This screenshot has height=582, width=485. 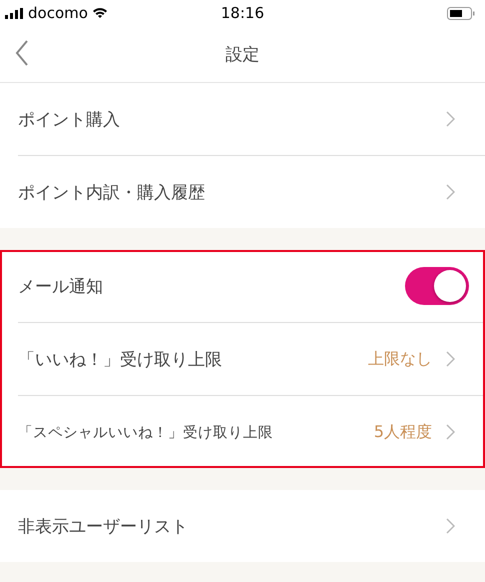 I want to click on setting-label: ポイント内訳・購入履歴, so click(x=112, y=193).